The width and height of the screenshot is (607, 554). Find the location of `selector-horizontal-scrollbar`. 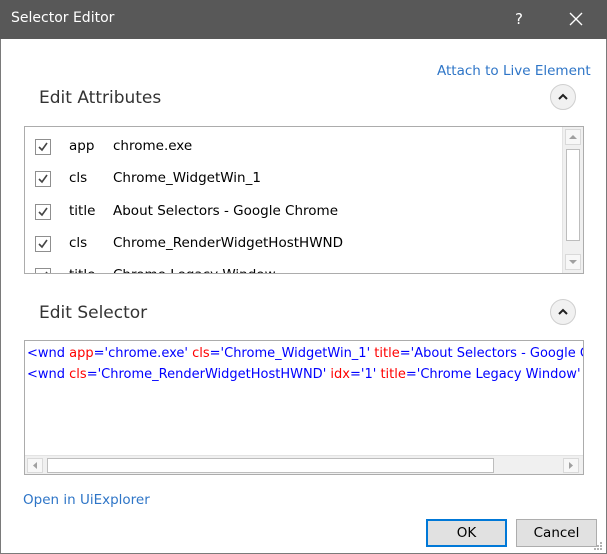

selector-horizontal-scrollbar is located at coordinates (304, 464).